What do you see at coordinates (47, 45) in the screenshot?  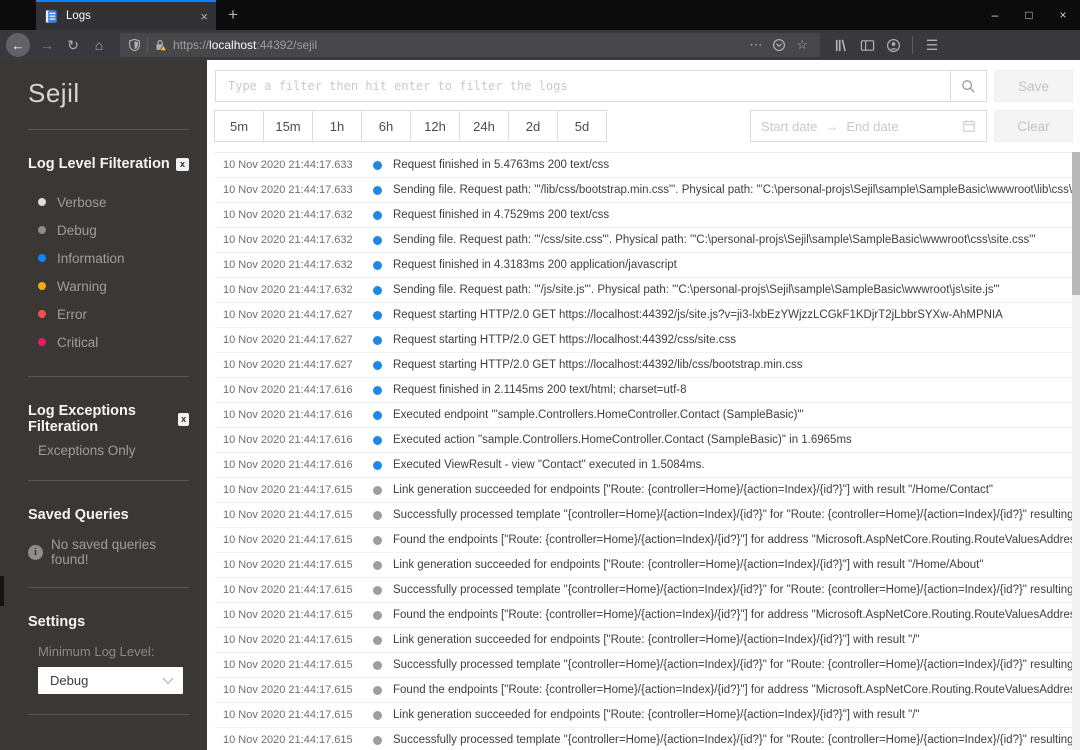 I see `forward-button: →` at bounding box center [47, 45].